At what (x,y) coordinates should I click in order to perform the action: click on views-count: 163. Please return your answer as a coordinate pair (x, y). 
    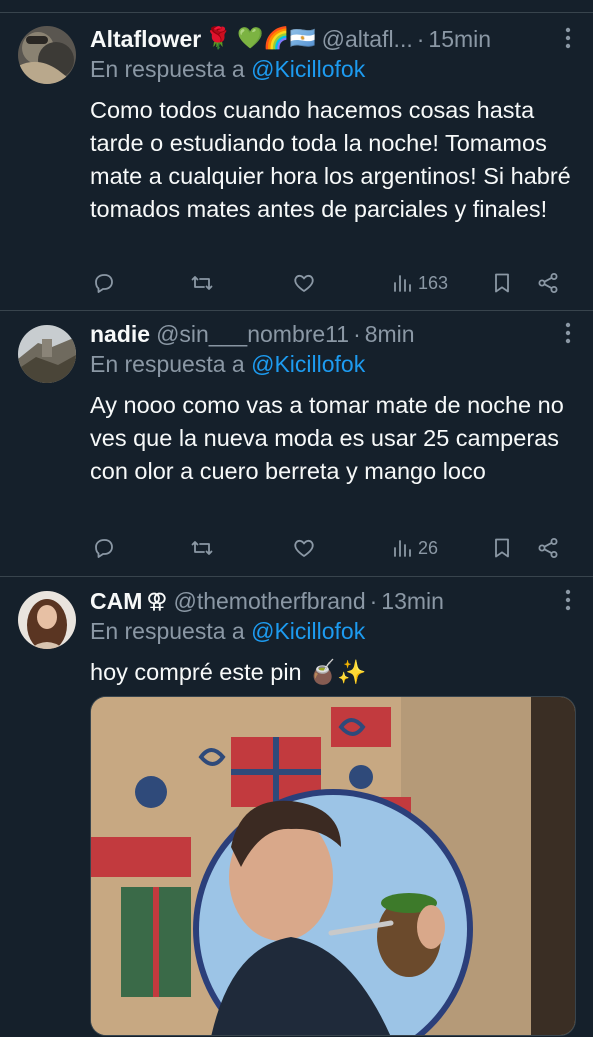
    Looking at the image, I should click on (433, 282).